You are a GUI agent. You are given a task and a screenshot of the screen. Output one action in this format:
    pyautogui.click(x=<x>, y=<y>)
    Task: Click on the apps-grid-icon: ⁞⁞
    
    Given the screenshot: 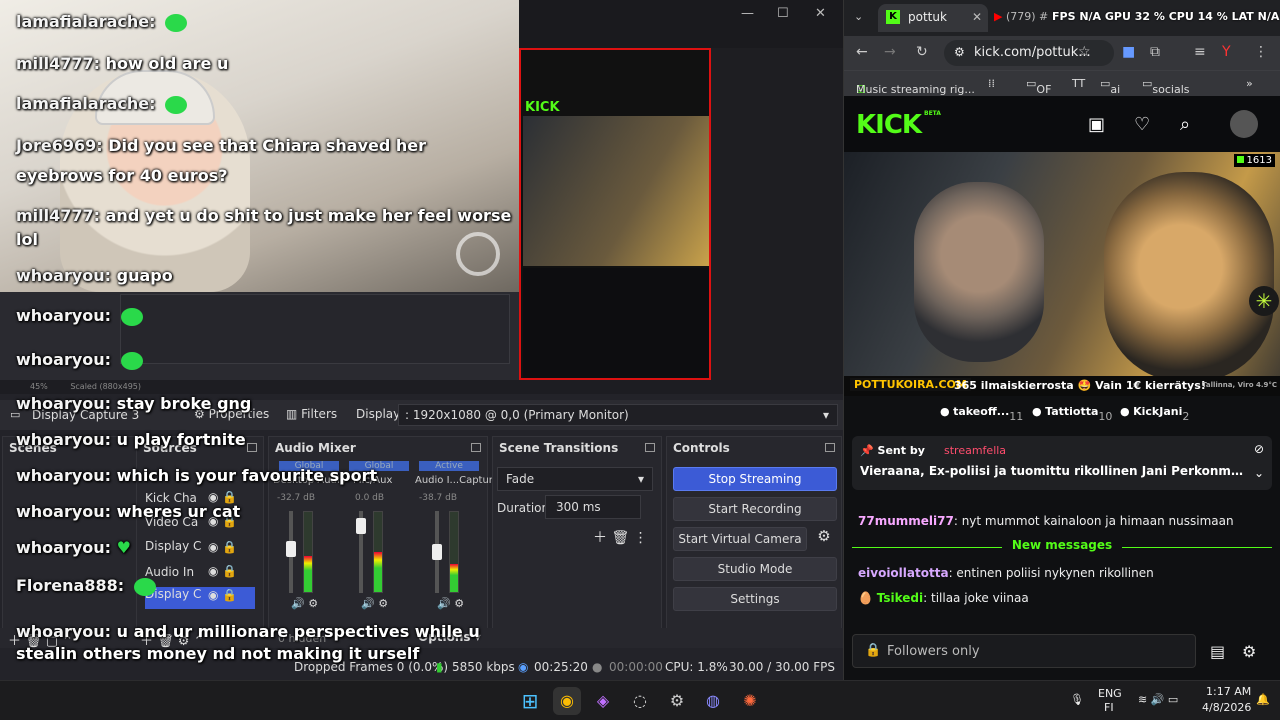 What is the action you would take?
    pyautogui.click(x=991, y=83)
    